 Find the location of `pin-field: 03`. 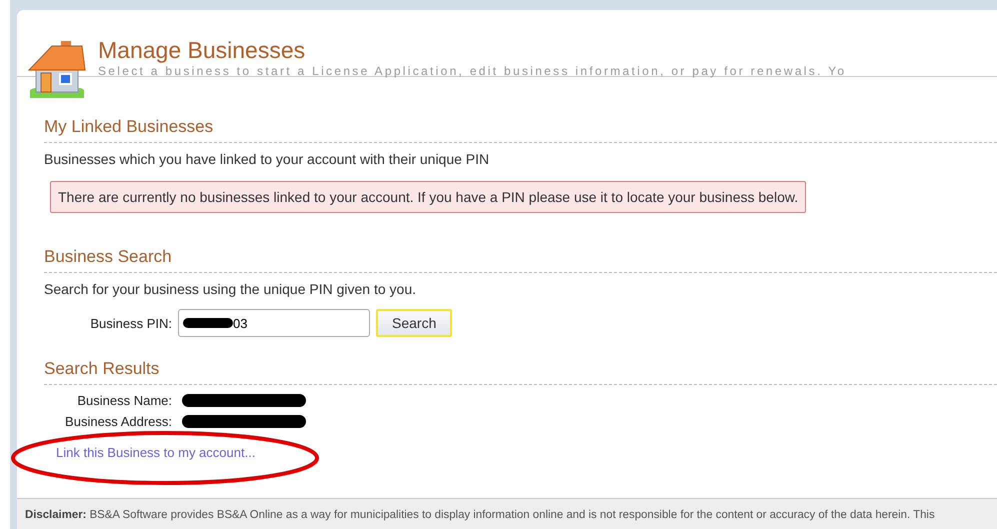

pin-field: 03 is located at coordinates (274, 323).